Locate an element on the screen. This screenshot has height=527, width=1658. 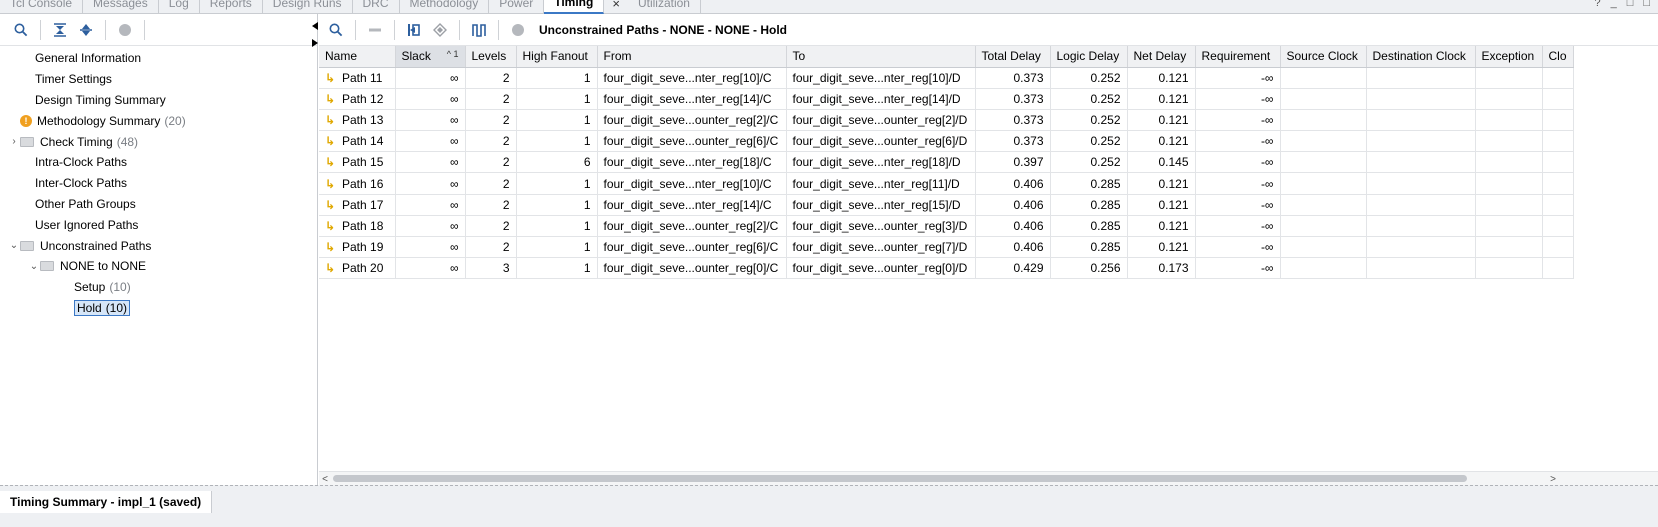
column-header: From is located at coordinates (692, 57).